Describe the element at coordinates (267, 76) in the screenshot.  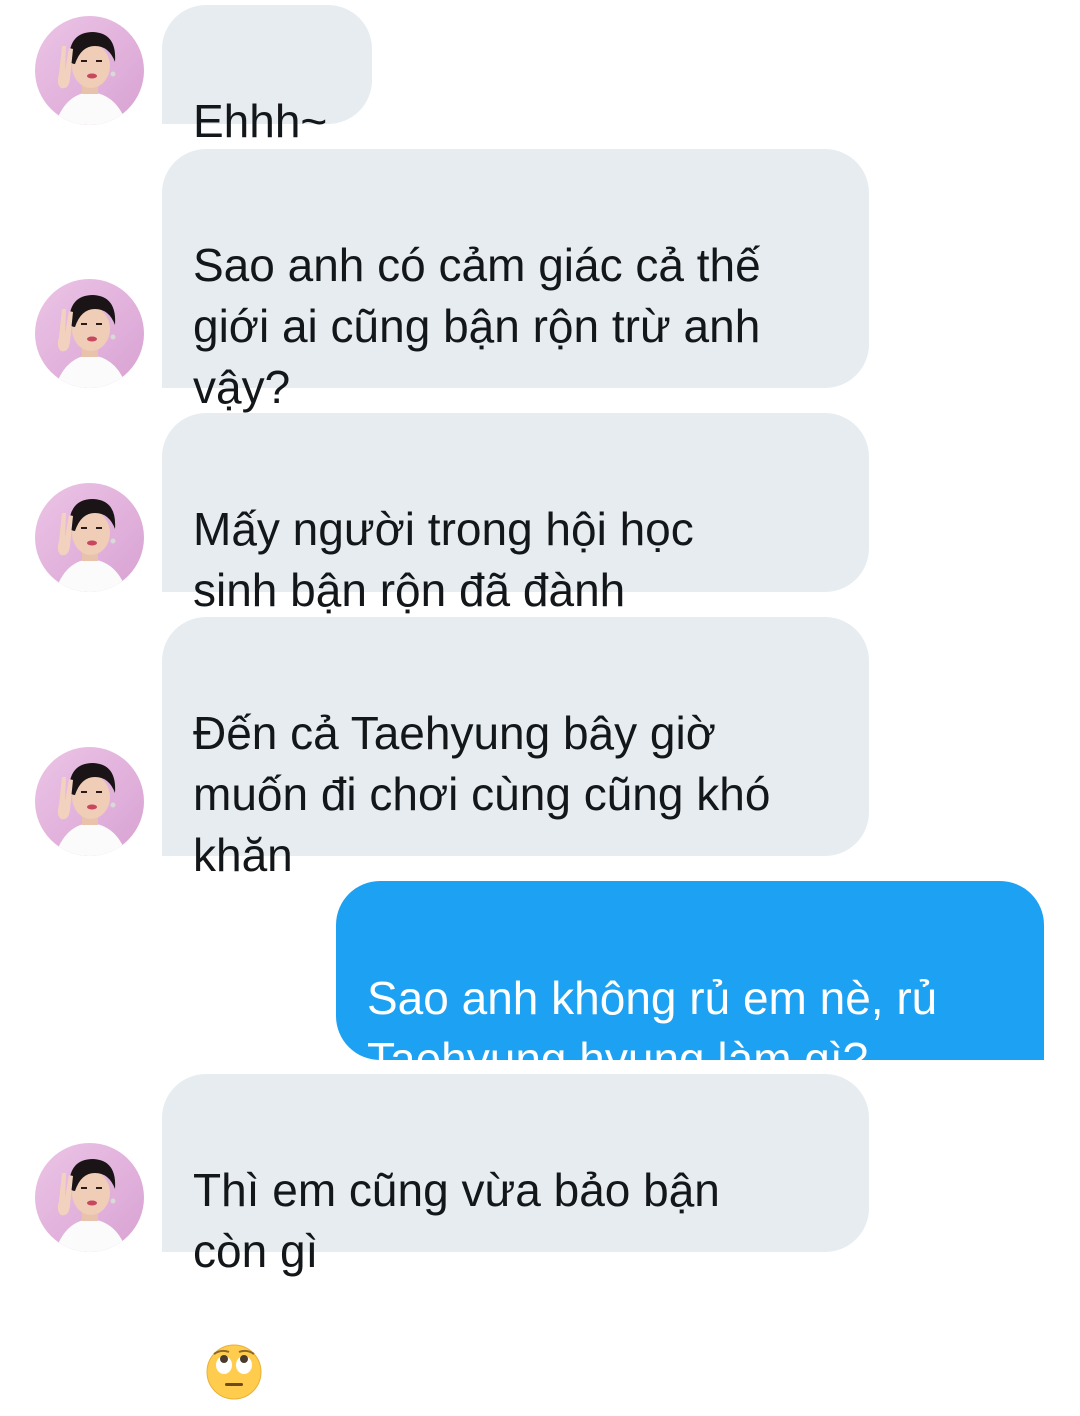
I see `incoming-message-bubble: Ehhh~` at that location.